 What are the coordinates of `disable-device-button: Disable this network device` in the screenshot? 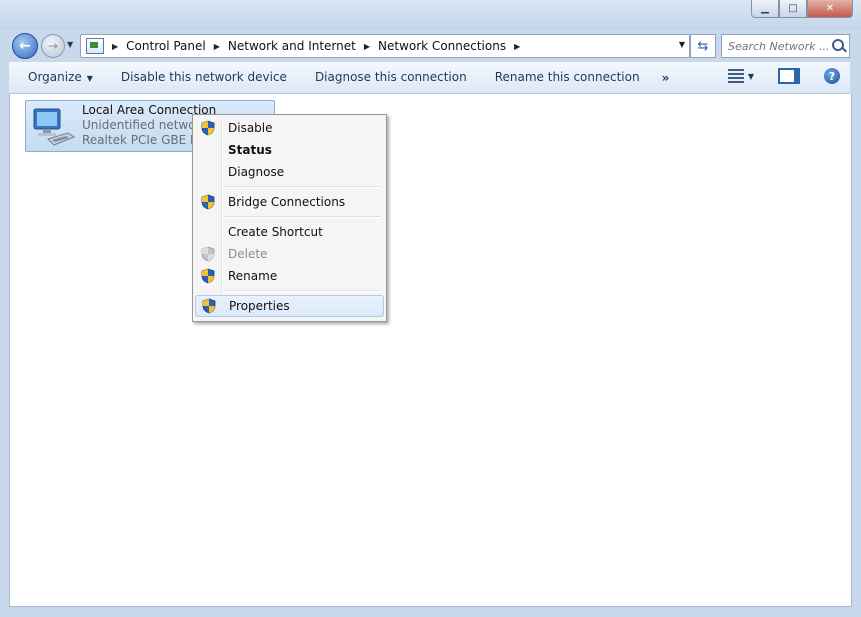 It's located at (204, 77).